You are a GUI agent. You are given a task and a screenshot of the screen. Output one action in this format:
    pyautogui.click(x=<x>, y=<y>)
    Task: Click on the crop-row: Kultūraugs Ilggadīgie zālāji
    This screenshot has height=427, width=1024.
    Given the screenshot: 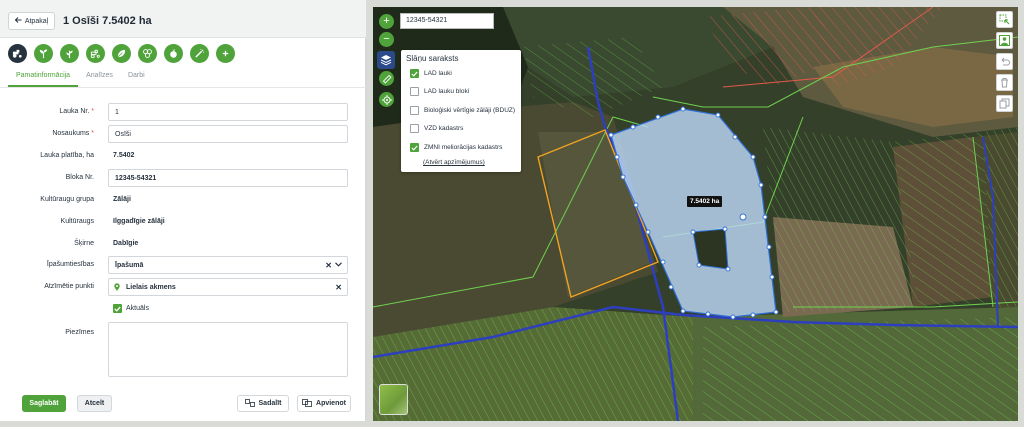 What is the action you would take?
    pyautogui.click(x=183, y=222)
    